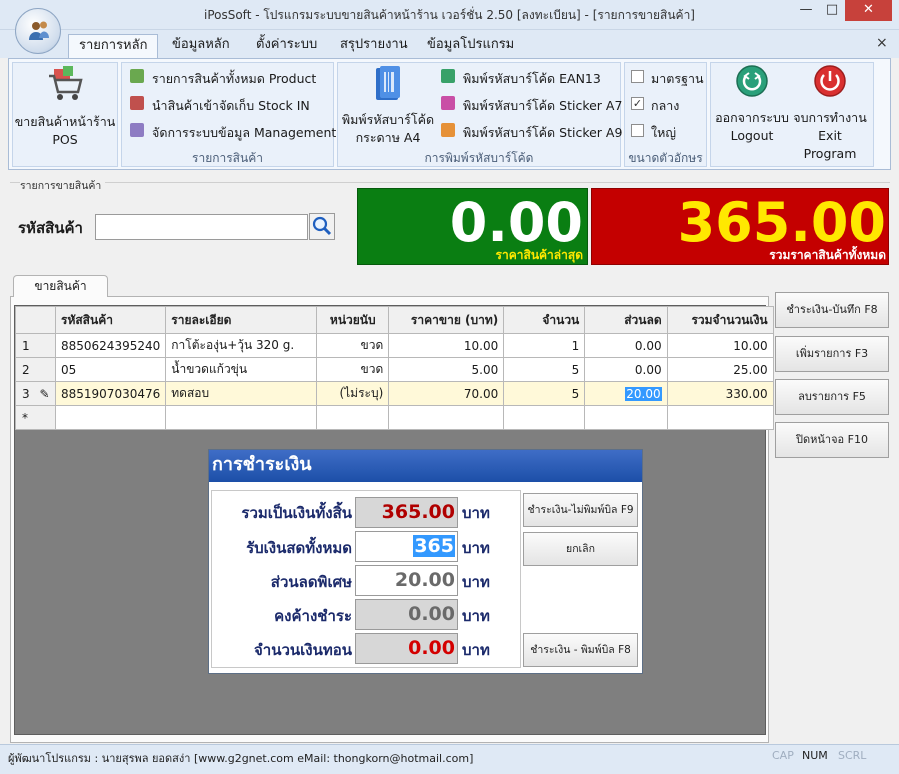 The image size is (899, 774). I want to click on cell-total: 330.00, so click(720, 393).